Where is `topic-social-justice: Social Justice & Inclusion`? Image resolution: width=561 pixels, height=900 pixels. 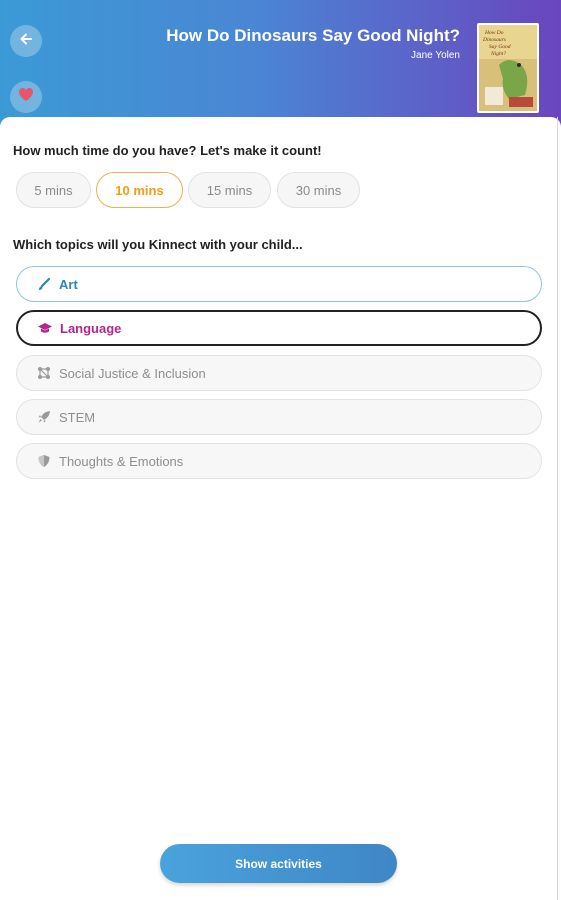 topic-social-justice: Social Justice & Inclusion is located at coordinates (279, 373).